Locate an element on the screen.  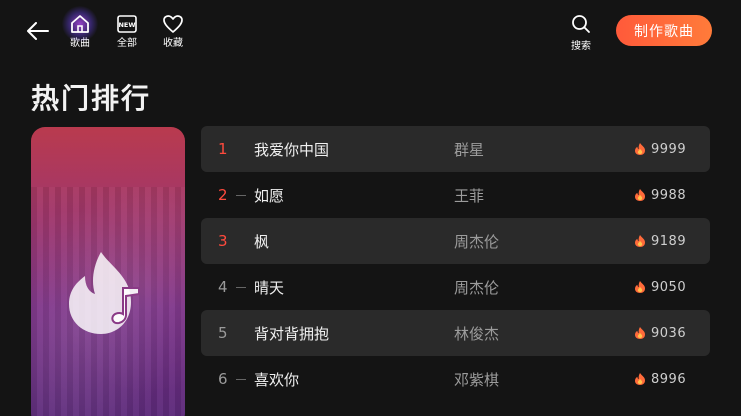
search-button: 搜索 is located at coordinates (581, 33).